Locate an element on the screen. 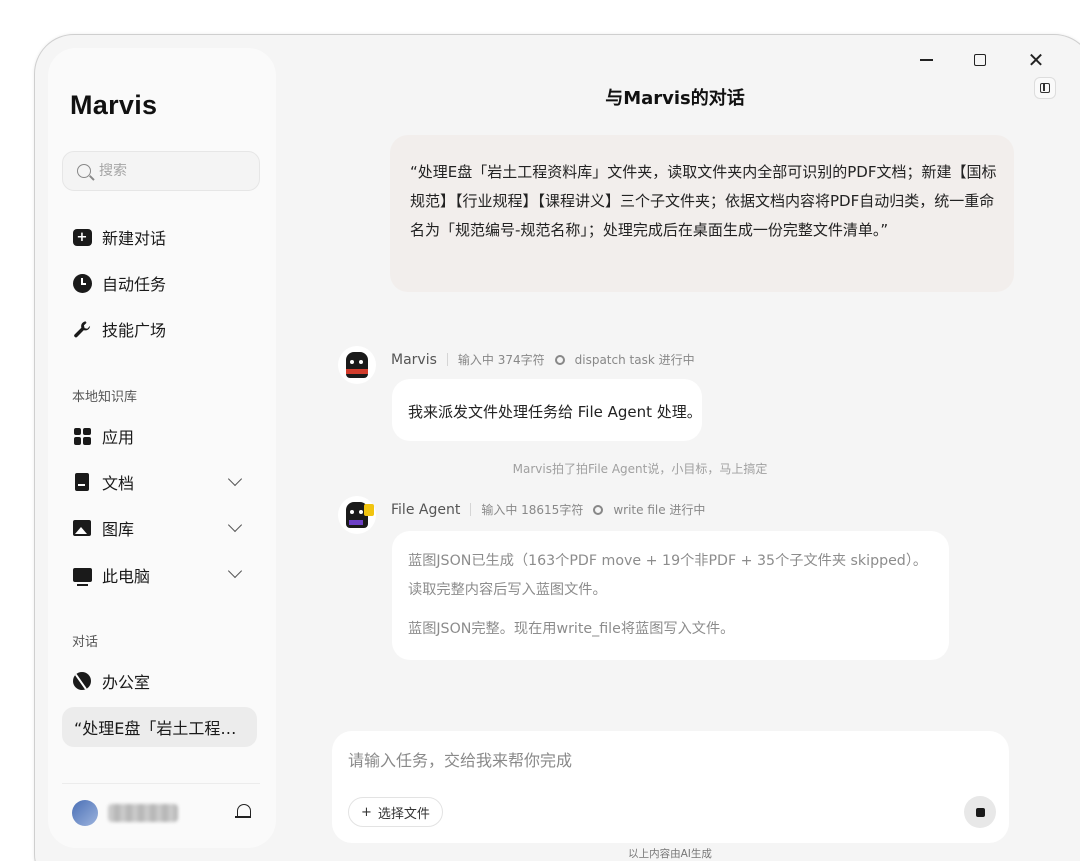 This screenshot has height=861, width=1080. sidebar-item-apps: 应用 is located at coordinates (103, 436).